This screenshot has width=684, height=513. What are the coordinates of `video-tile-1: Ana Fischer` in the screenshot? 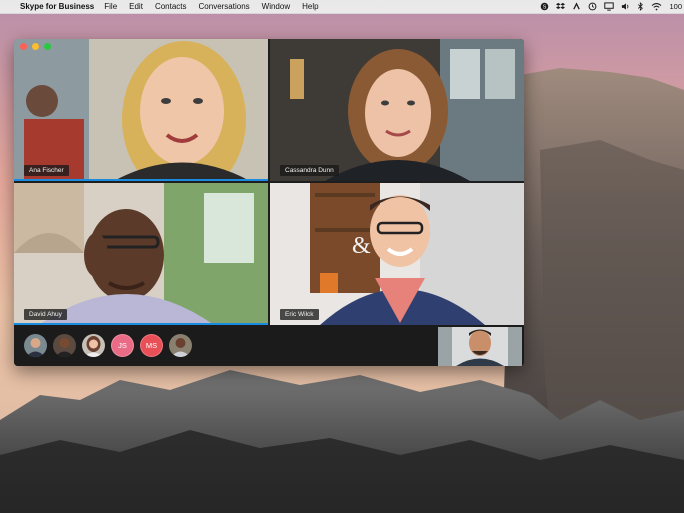 It's located at (141, 110).